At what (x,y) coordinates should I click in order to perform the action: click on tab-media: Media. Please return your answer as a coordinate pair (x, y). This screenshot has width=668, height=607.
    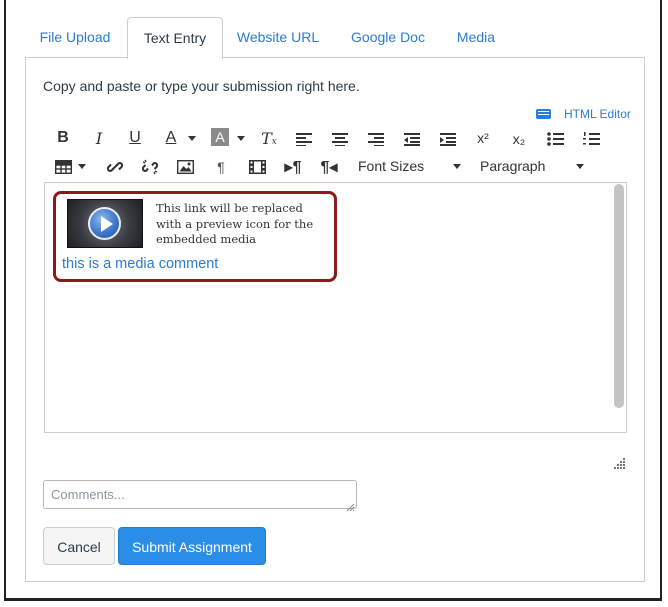
    Looking at the image, I should click on (476, 37).